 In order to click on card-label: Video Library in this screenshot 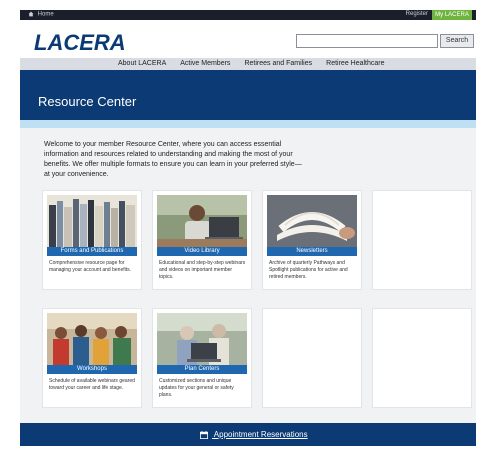, I will do `click(202, 251)`.